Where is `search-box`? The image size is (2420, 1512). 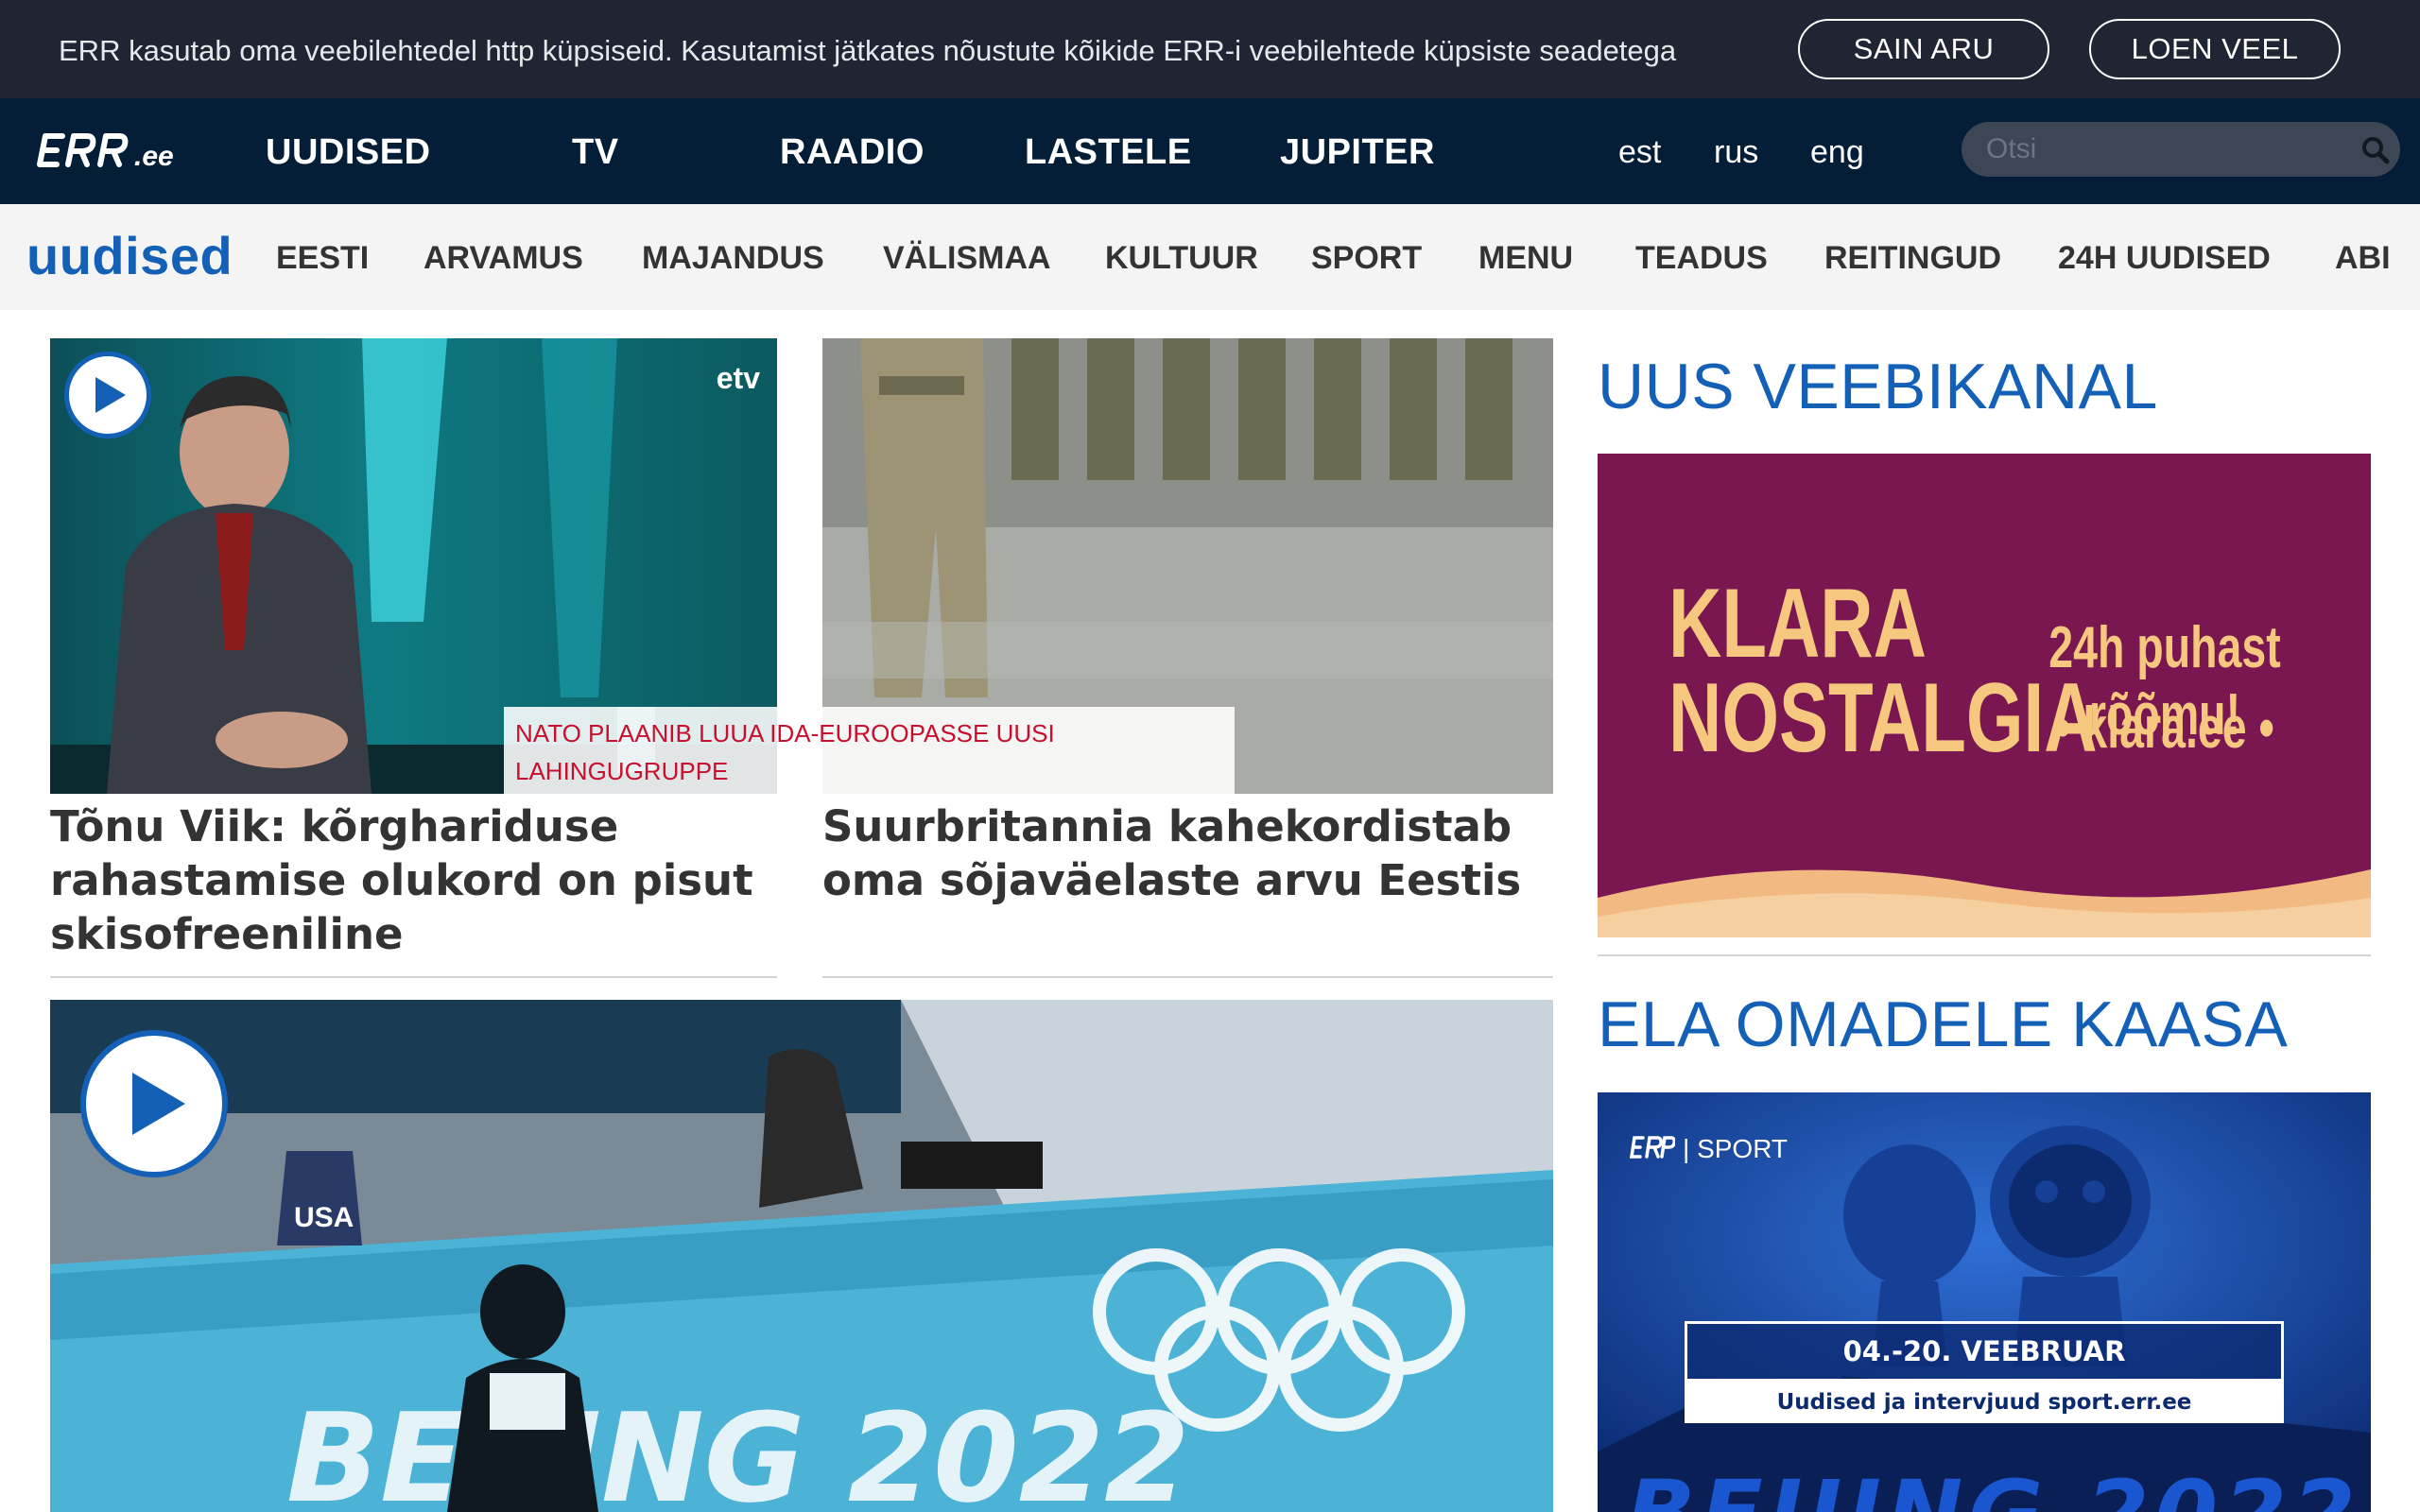
search-box is located at coordinates (2181, 149).